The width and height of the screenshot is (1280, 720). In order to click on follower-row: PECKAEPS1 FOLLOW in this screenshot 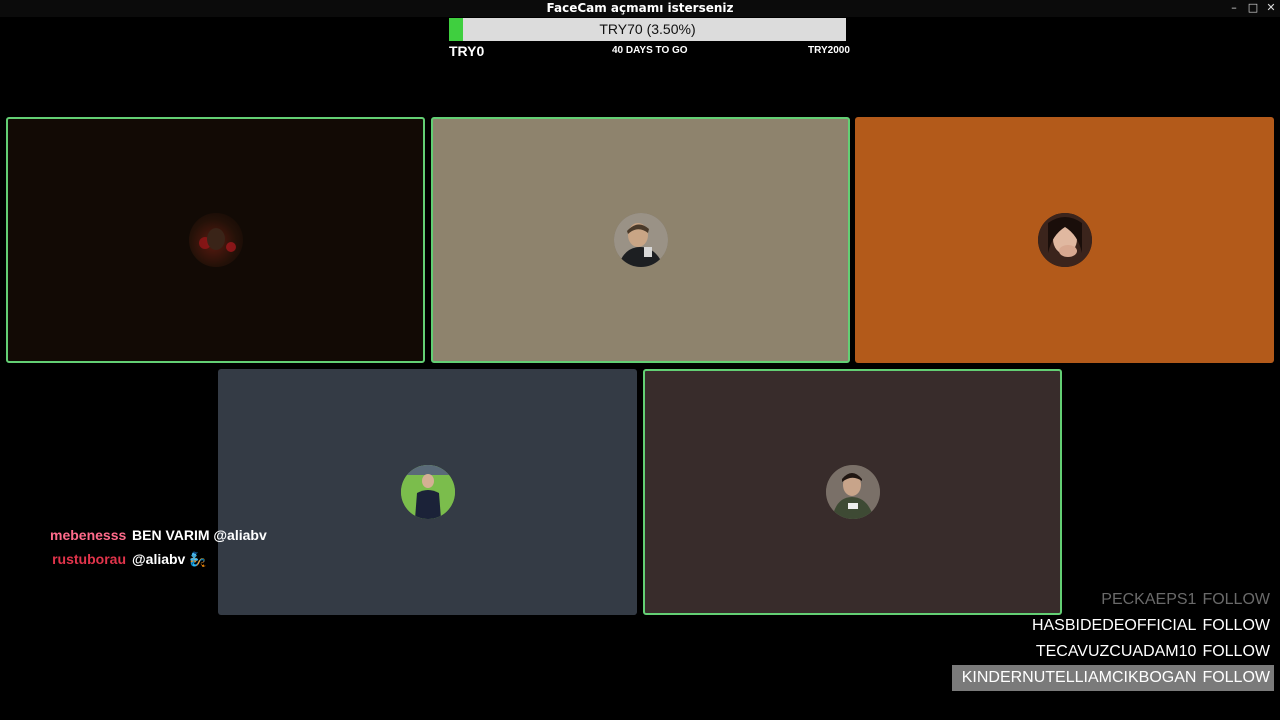, I will do `click(1124, 600)`.